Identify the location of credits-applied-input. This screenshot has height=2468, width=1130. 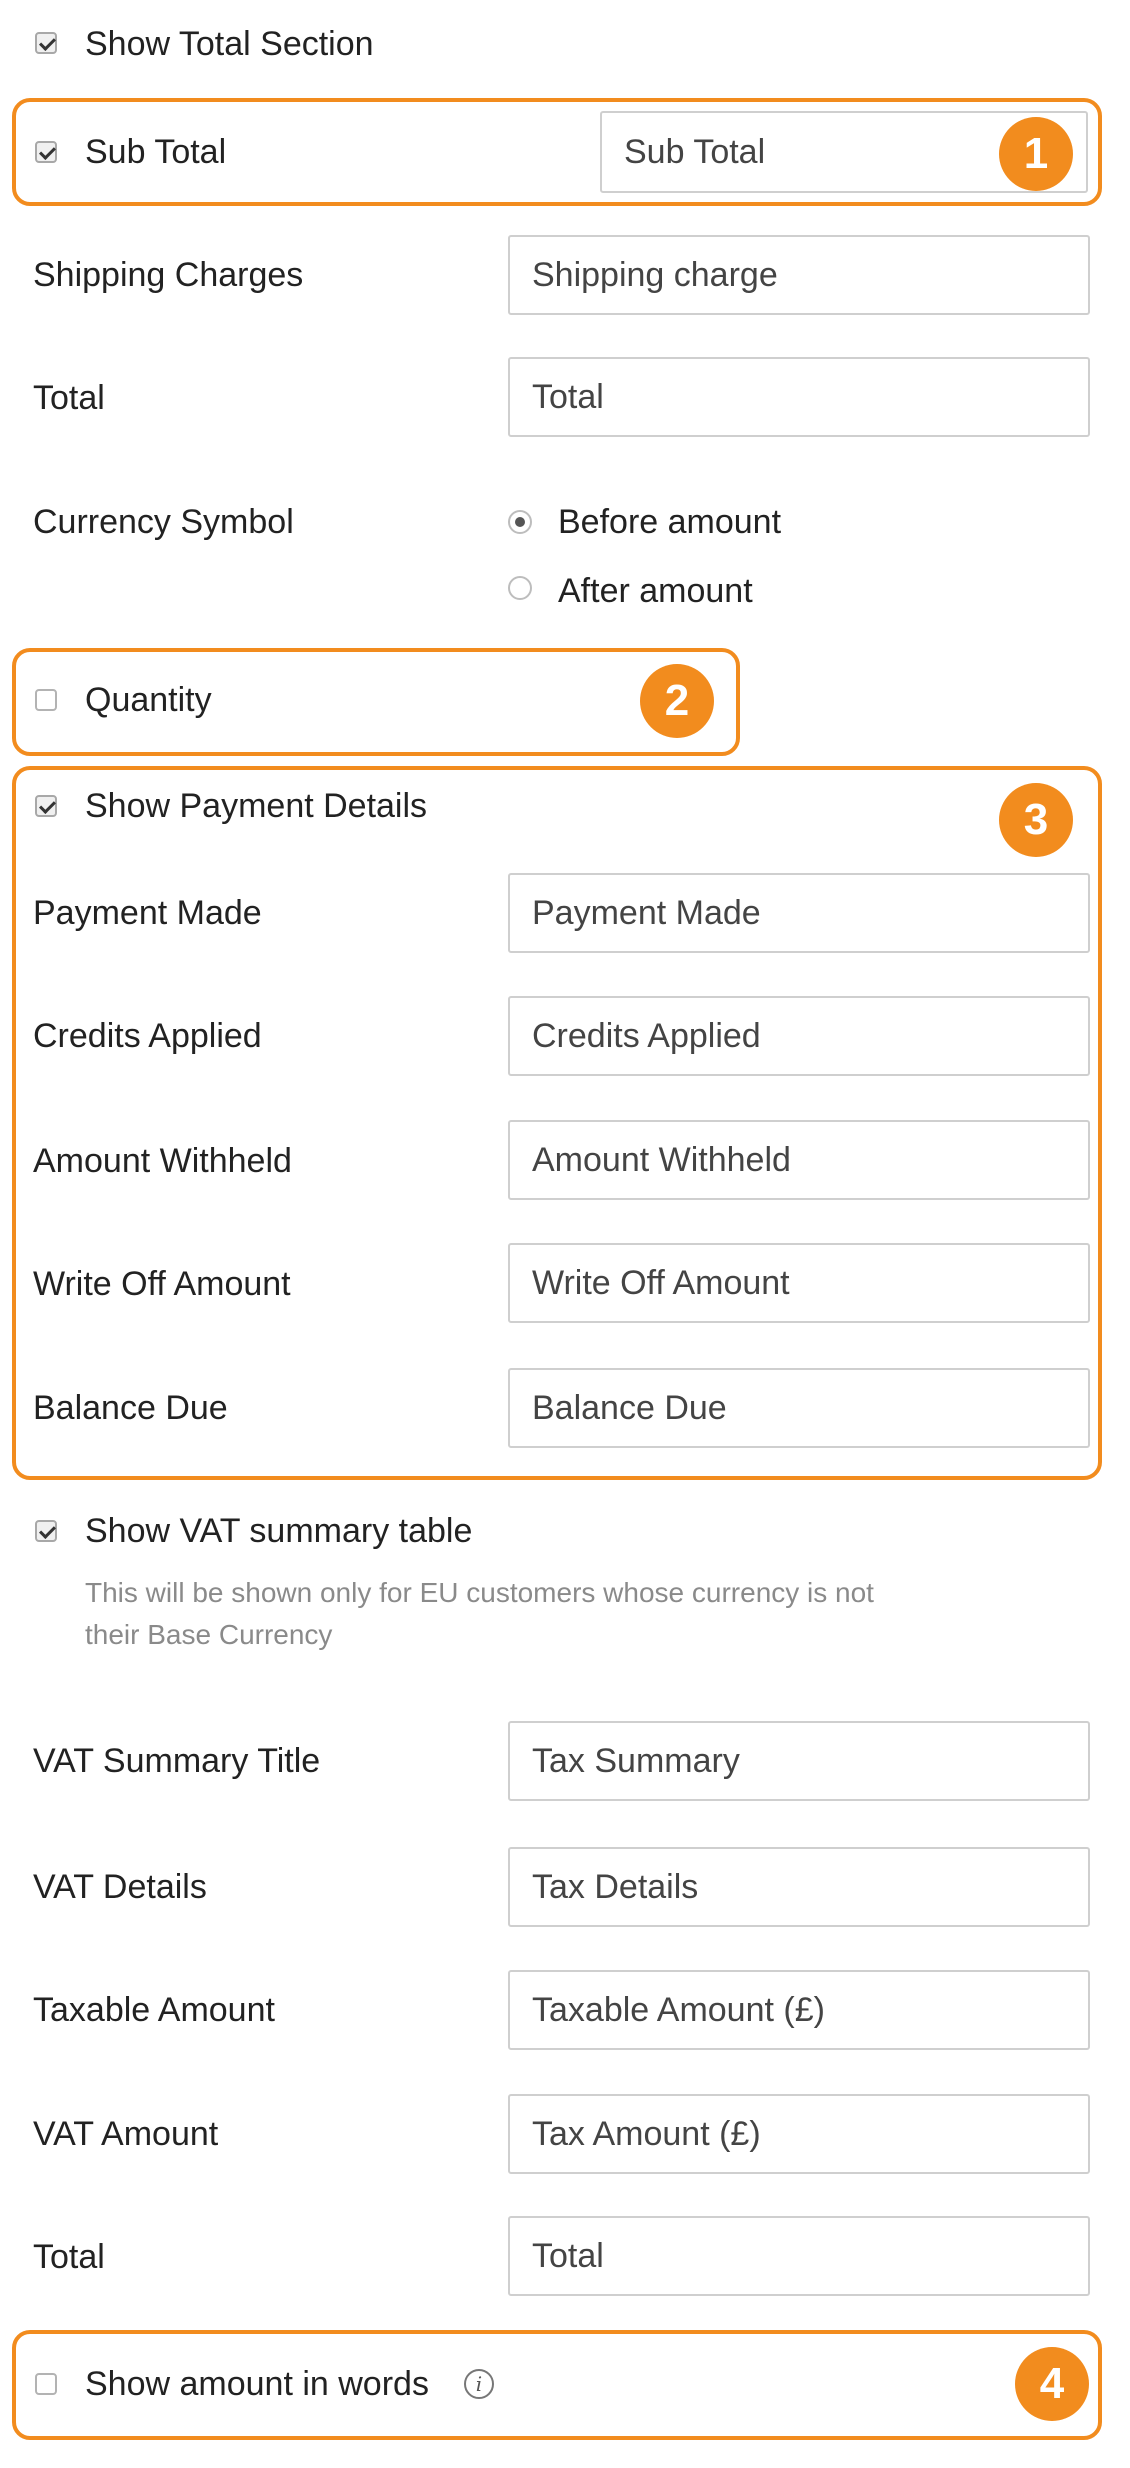
(799, 1036).